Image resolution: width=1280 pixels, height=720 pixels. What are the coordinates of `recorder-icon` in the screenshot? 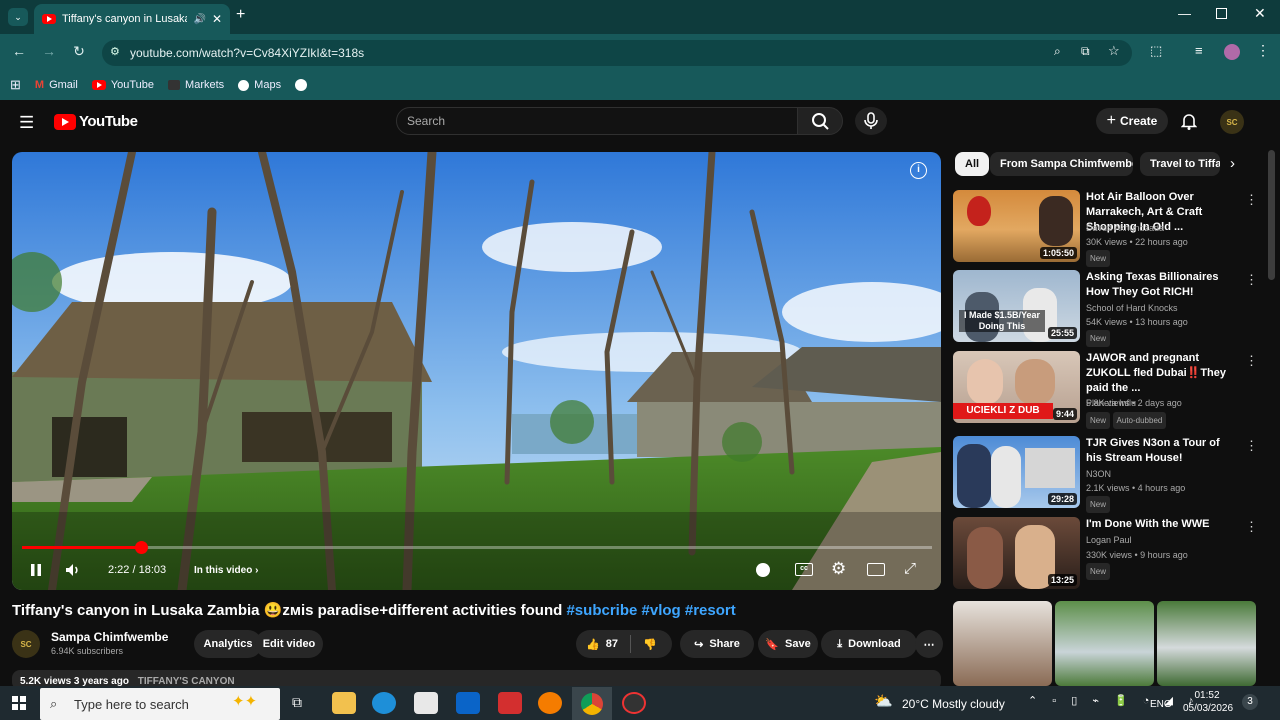 It's located at (634, 703).